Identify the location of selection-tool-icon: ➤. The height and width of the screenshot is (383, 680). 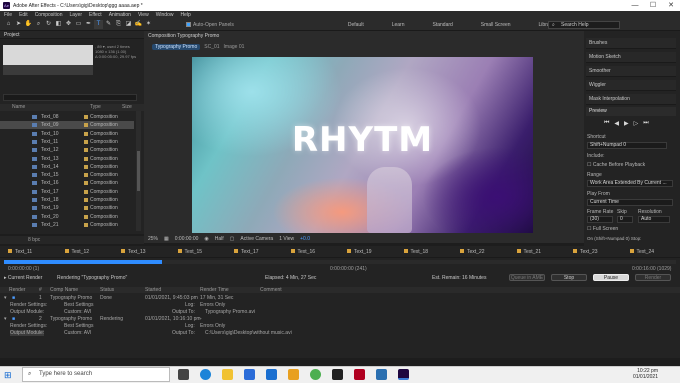
(18, 24).